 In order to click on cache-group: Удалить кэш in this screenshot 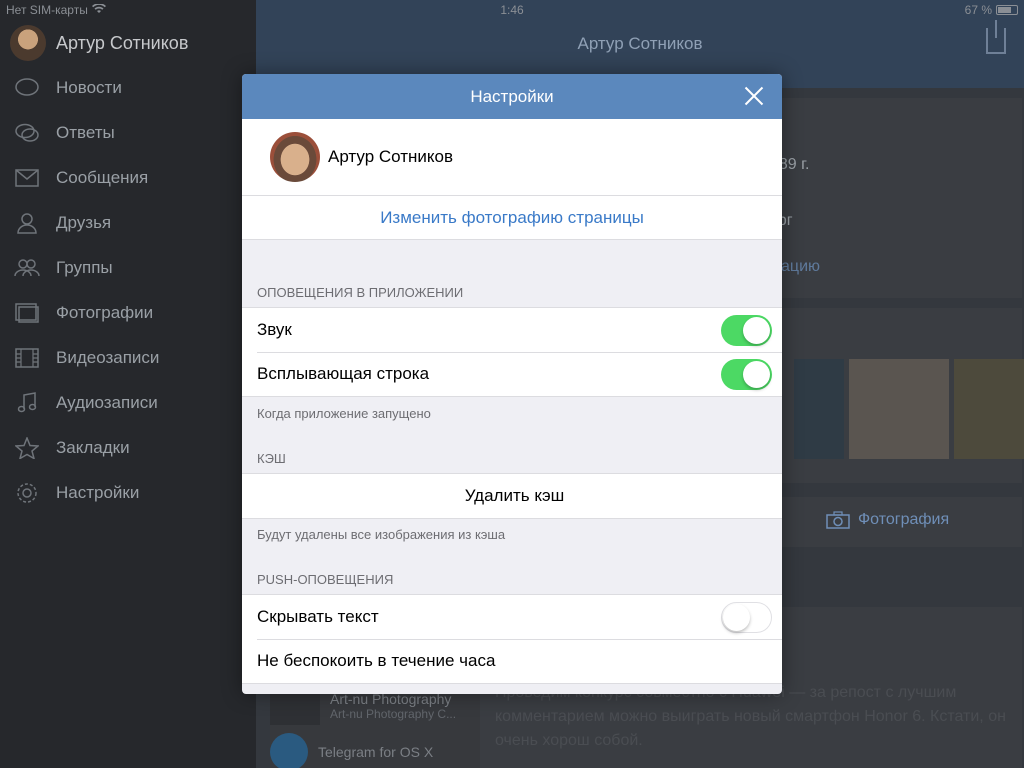, I will do `click(512, 496)`.